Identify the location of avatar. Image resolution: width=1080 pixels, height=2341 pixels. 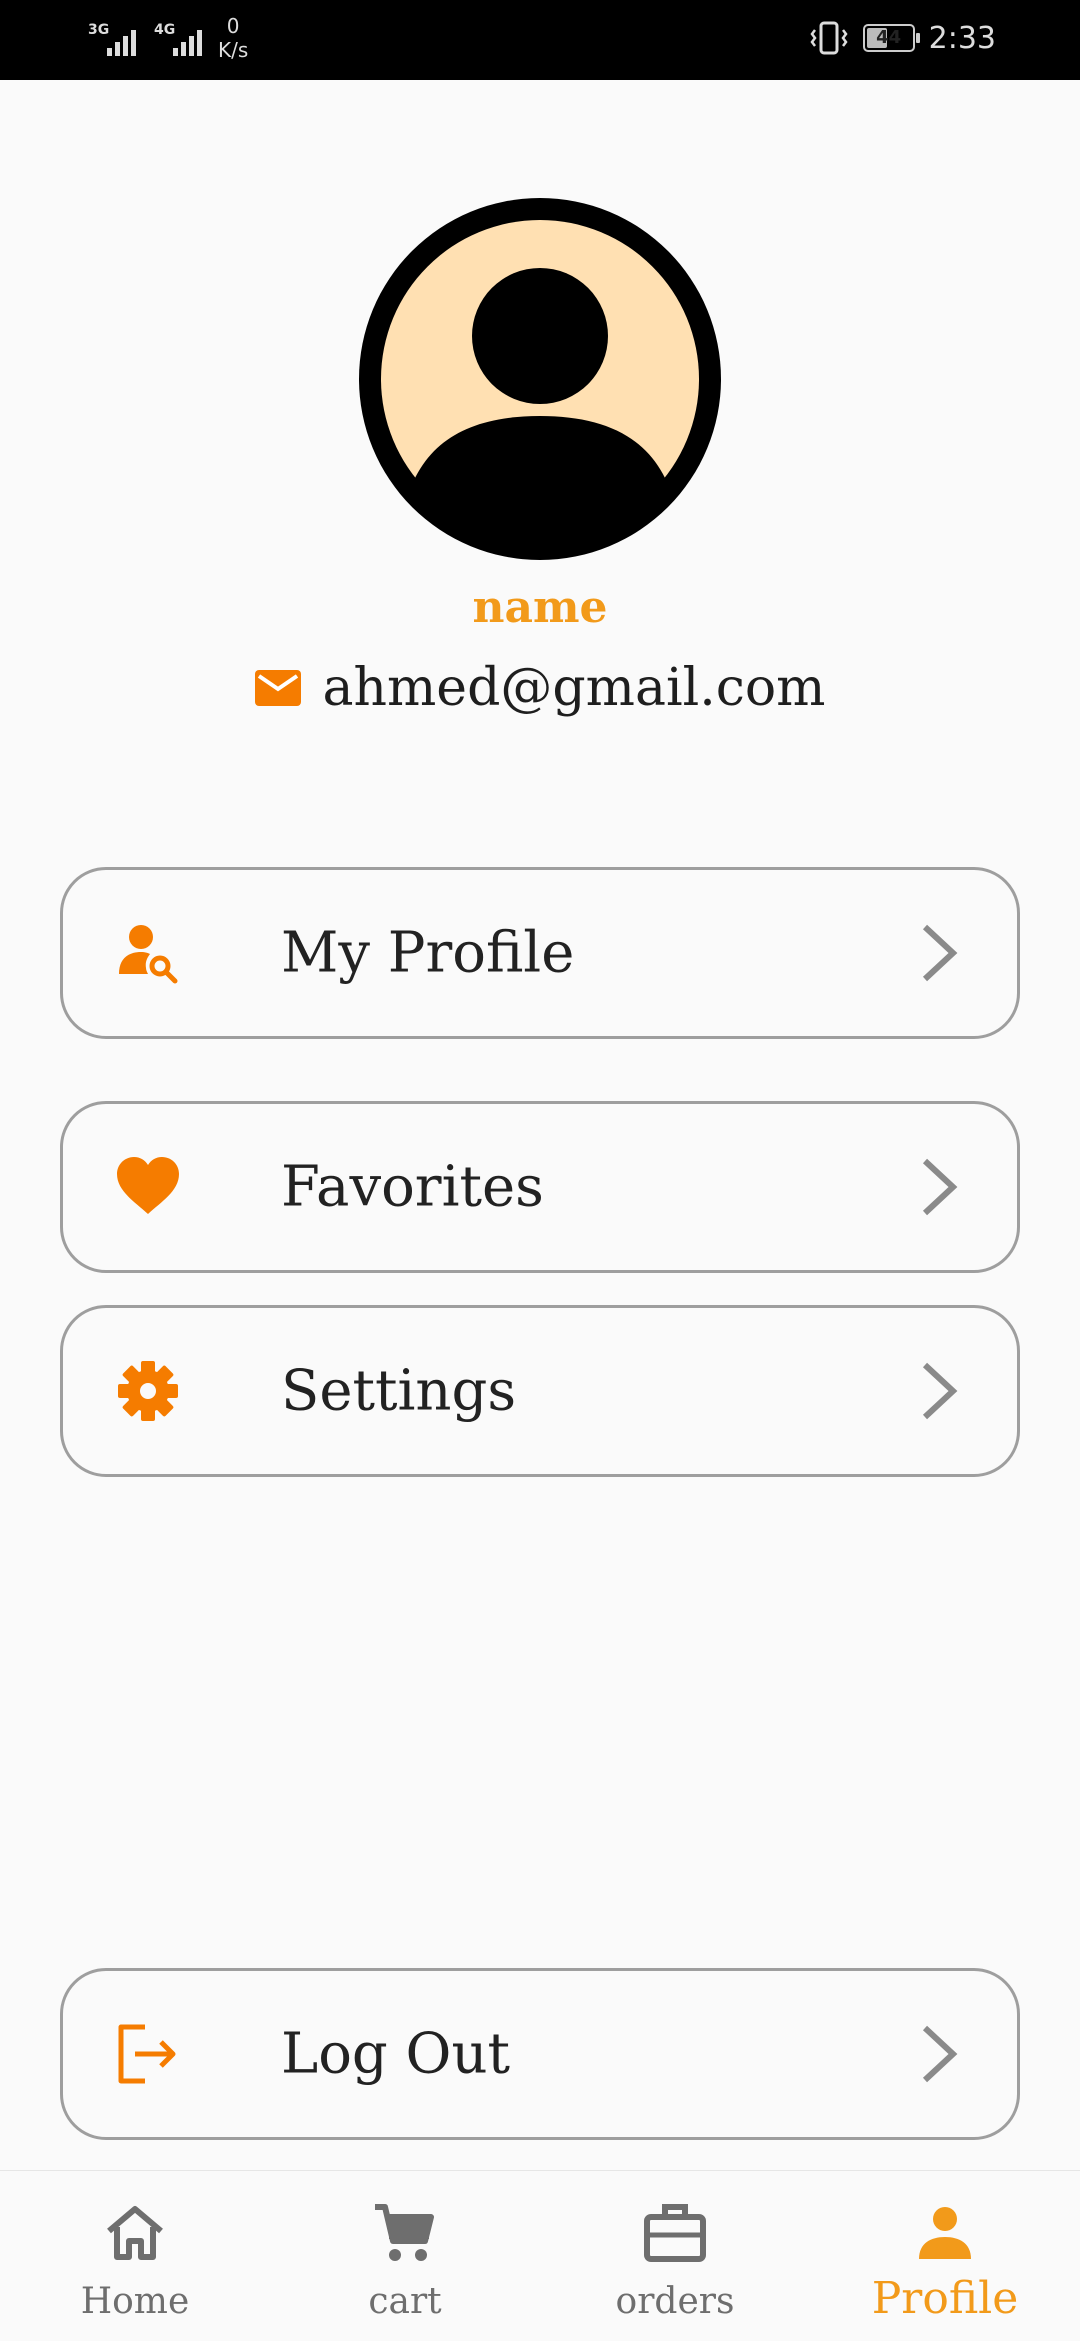
(540, 379).